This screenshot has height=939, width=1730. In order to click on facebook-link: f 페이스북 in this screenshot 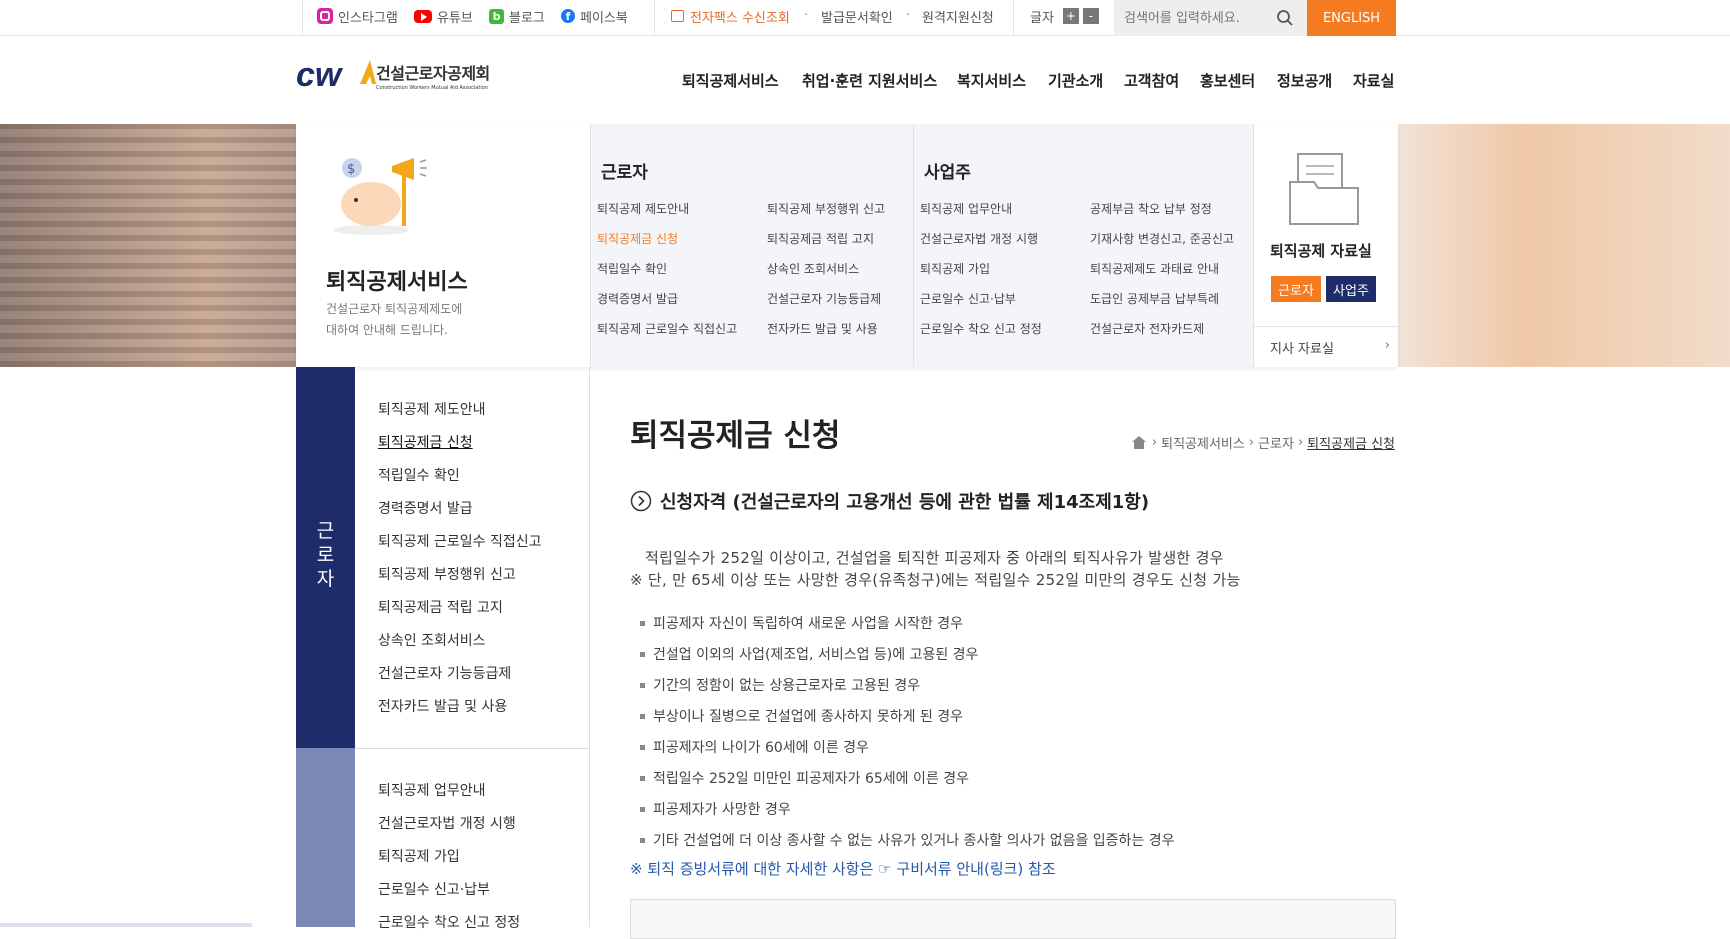, I will do `click(594, 16)`.